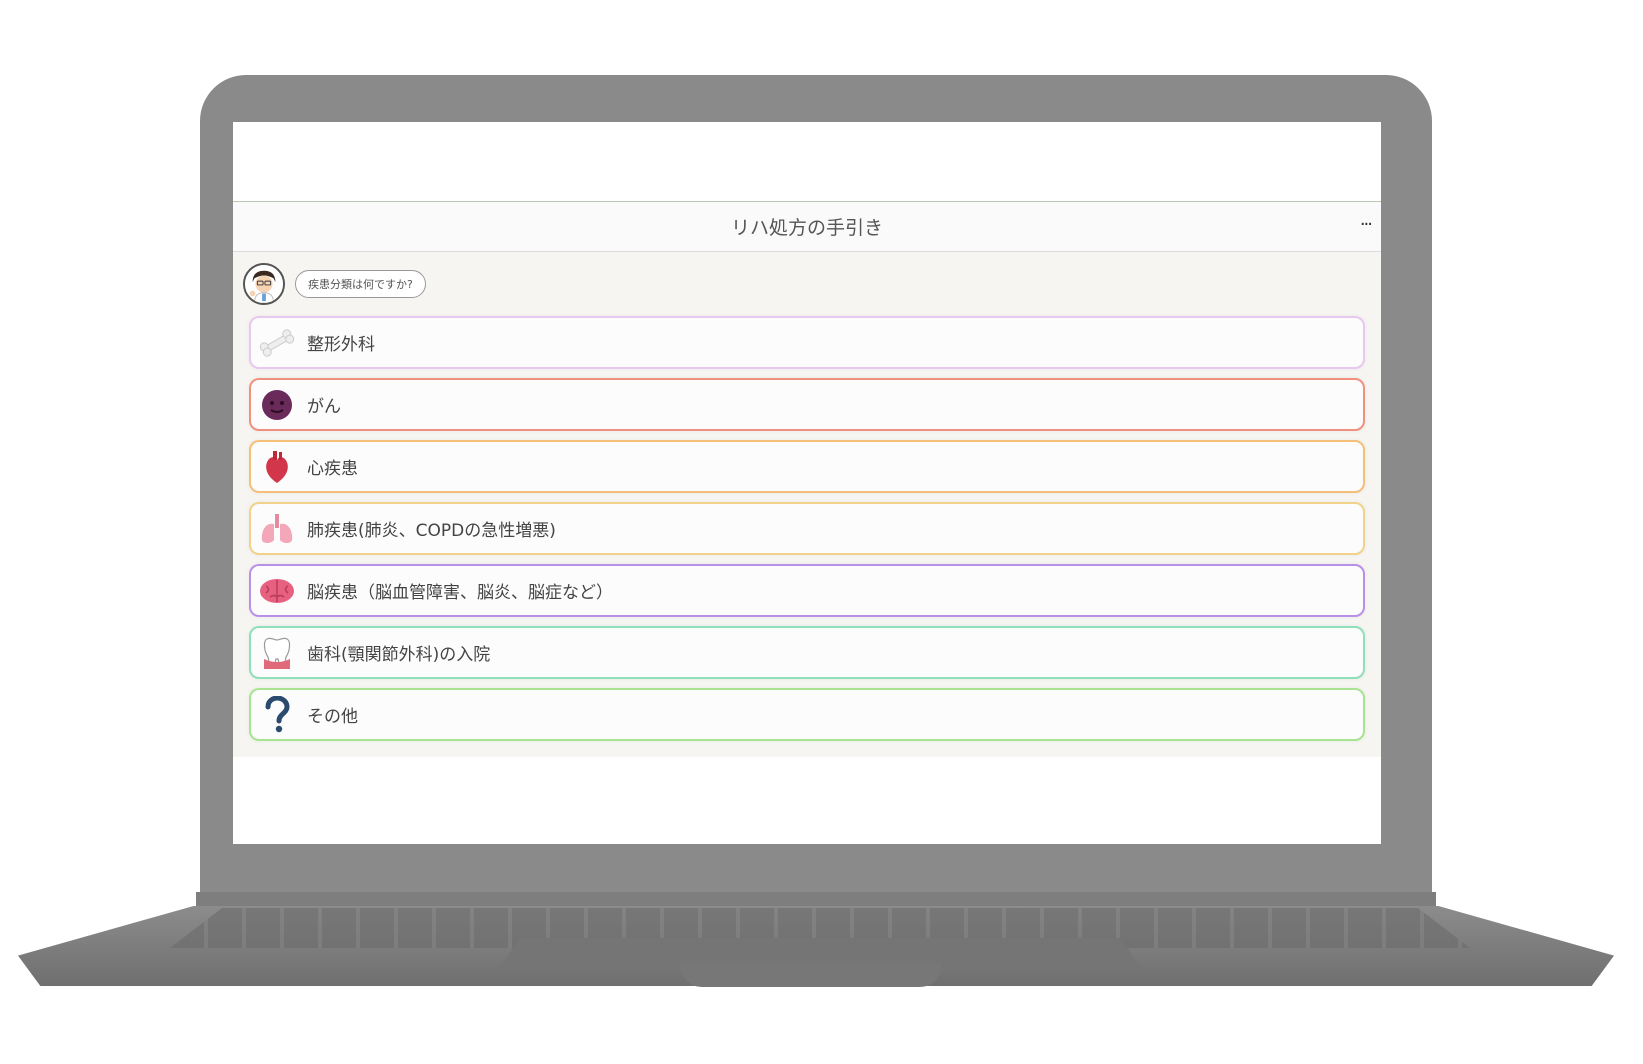 The width and height of the screenshot is (1643, 1064). What do you see at coordinates (277, 653) in the screenshot?
I see `tooth-icon` at bounding box center [277, 653].